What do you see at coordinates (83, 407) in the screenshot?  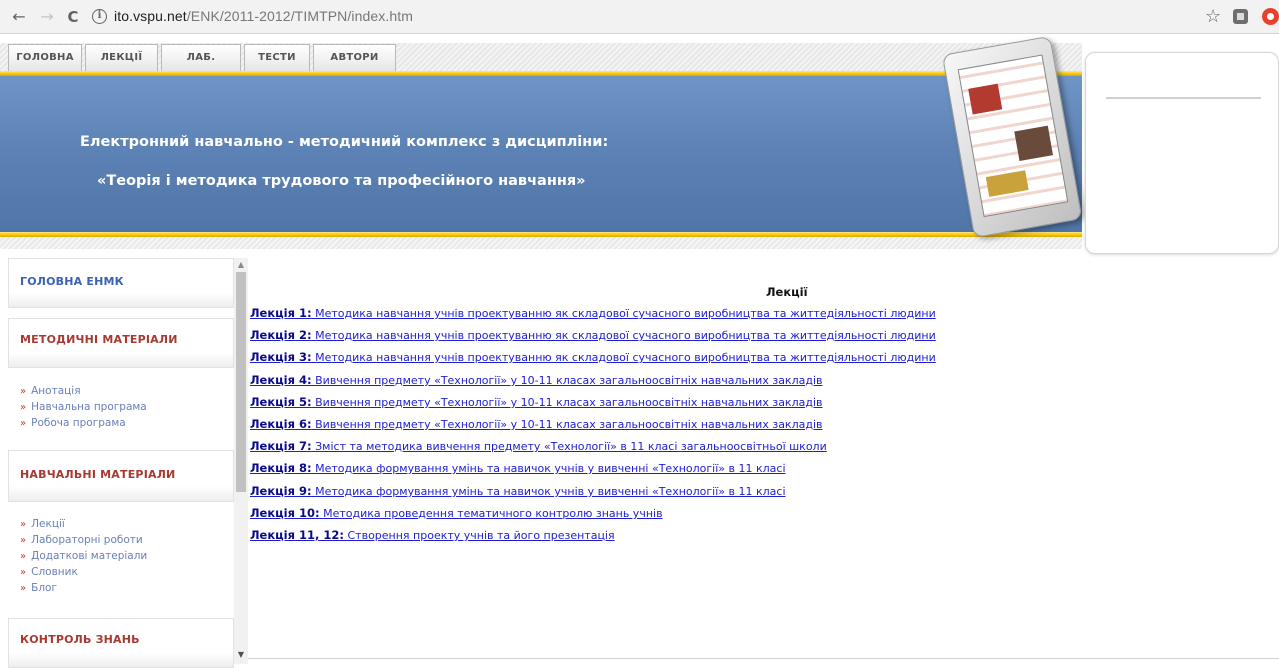 I see `sidebar-link-curriculum: » Навчальна програма` at bounding box center [83, 407].